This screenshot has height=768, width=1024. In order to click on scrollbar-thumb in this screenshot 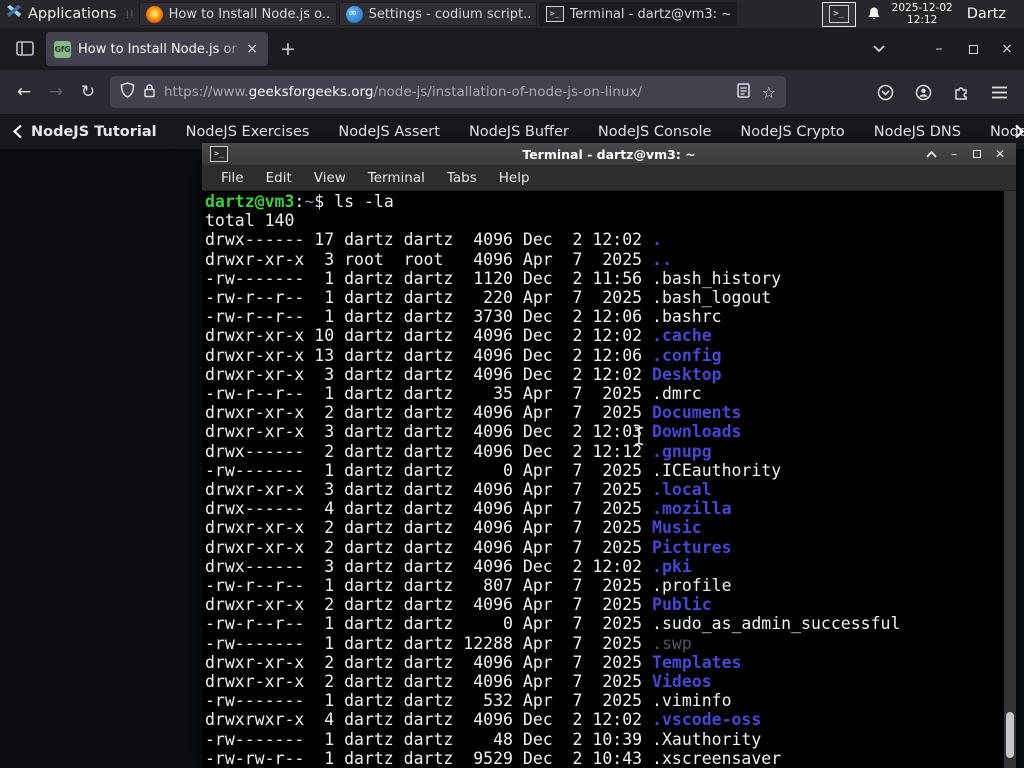, I will do `click(1010, 735)`.